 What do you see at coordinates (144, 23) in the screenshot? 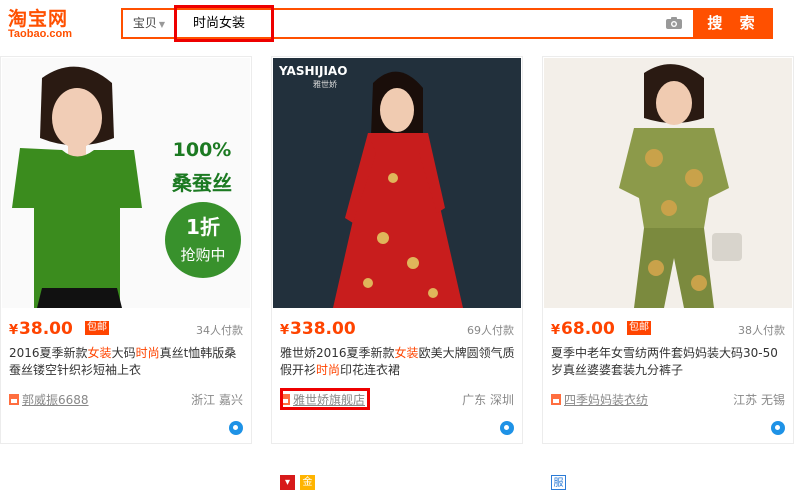
I see `search-category-label: 宝贝` at bounding box center [144, 23].